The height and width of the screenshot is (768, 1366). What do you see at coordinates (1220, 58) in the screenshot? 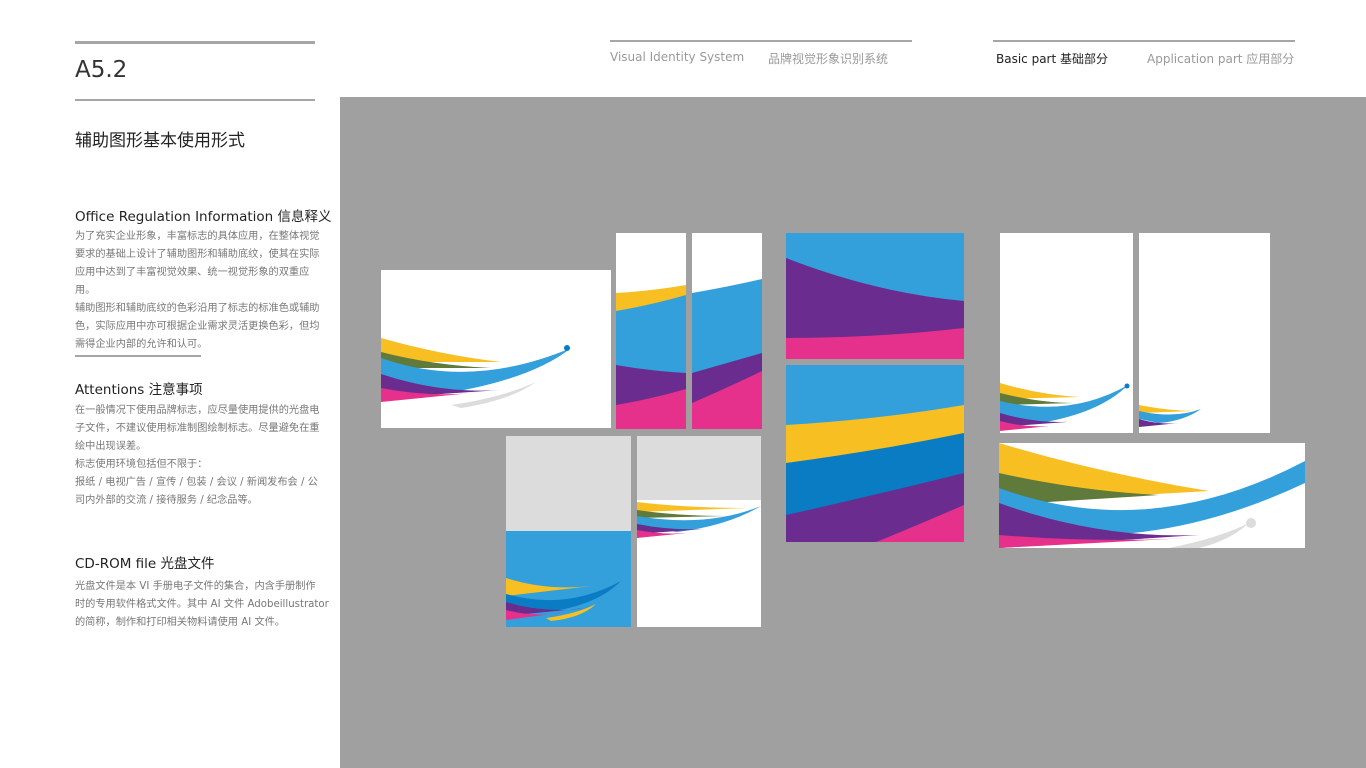
I see `nav-application-part: Application part 应用部分` at bounding box center [1220, 58].